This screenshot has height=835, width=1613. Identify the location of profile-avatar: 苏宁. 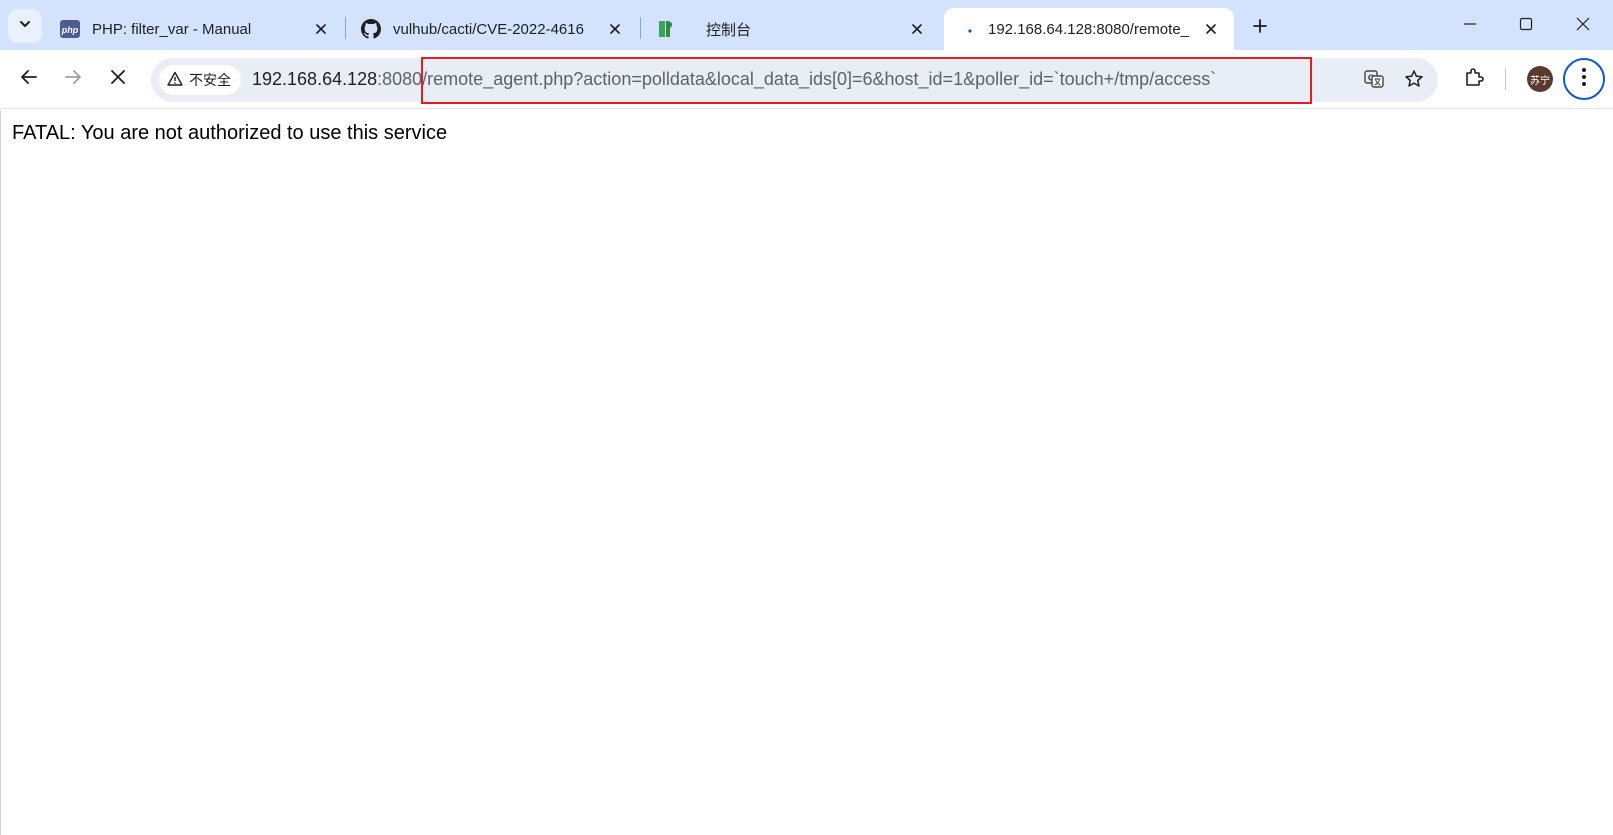
(1540, 79).